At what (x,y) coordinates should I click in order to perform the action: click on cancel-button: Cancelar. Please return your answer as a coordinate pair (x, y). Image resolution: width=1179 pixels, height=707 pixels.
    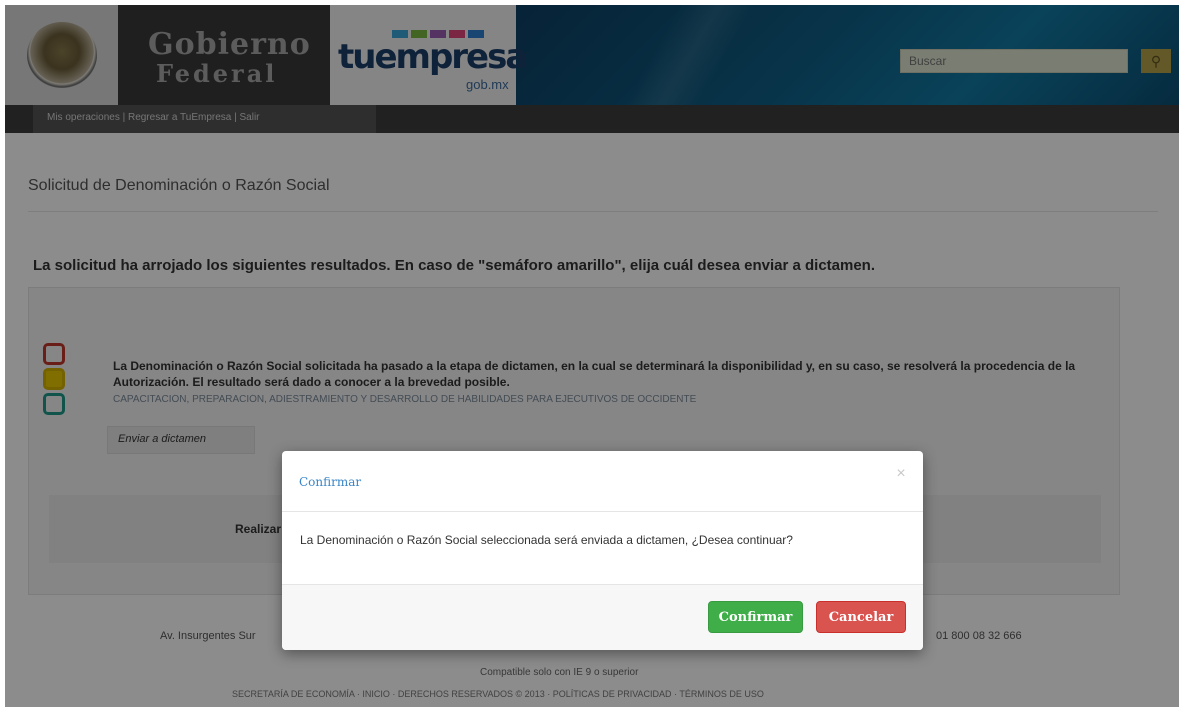
    Looking at the image, I should click on (861, 617).